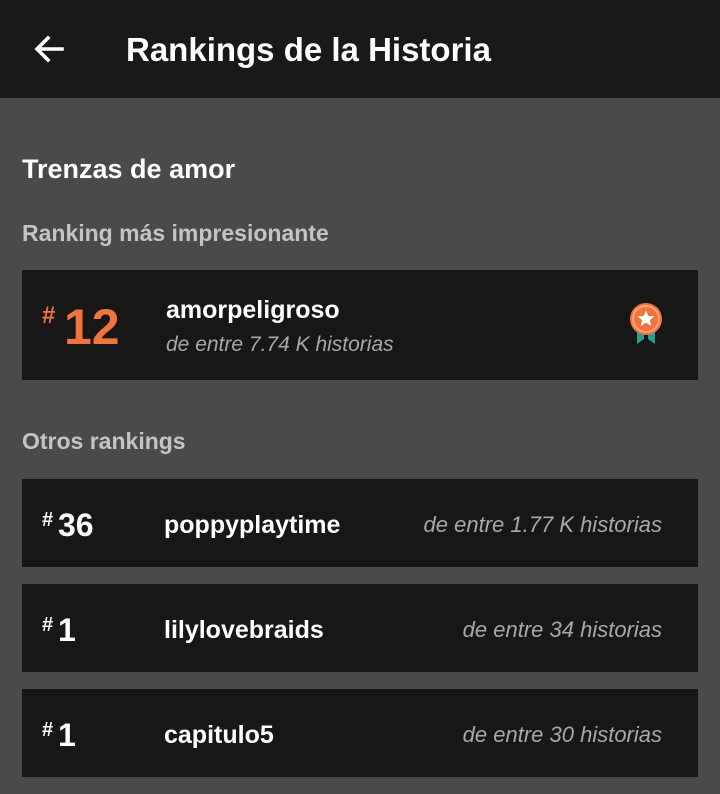  Describe the element at coordinates (562, 734) in the screenshot. I see `ranking-subtitle: de entre 30 historias` at that location.